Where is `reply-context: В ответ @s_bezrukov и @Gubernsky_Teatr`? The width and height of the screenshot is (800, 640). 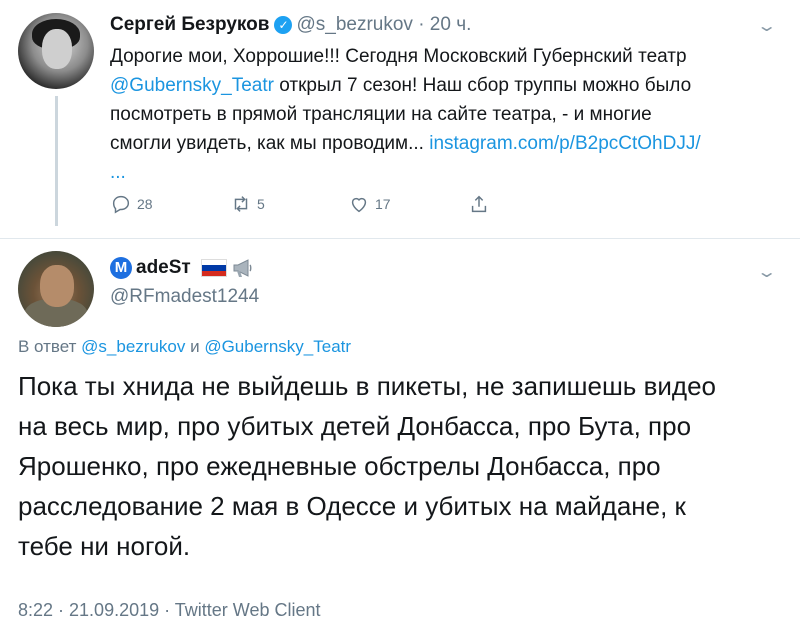
reply-context: В ответ @s_bezrukov и @Gubernsky_Teatr is located at coordinates (185, 346).